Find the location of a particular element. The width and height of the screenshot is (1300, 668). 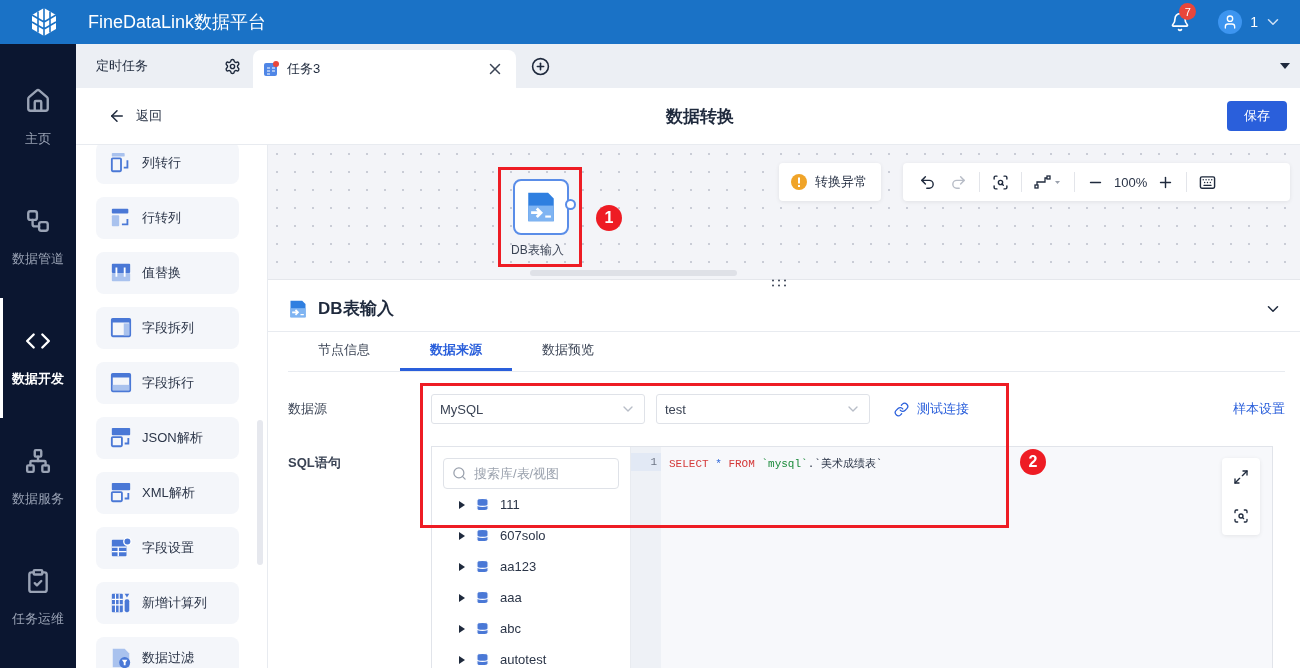

filter-icon is located at coordinates (121, 657).